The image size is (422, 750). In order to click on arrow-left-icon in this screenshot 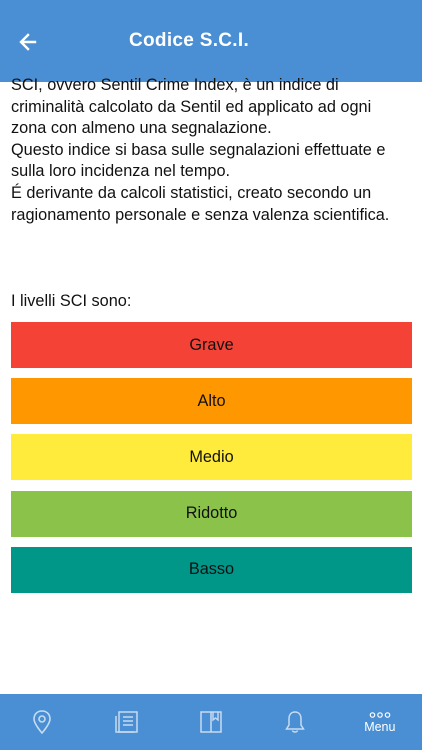, I will do `click(28, 42)`.